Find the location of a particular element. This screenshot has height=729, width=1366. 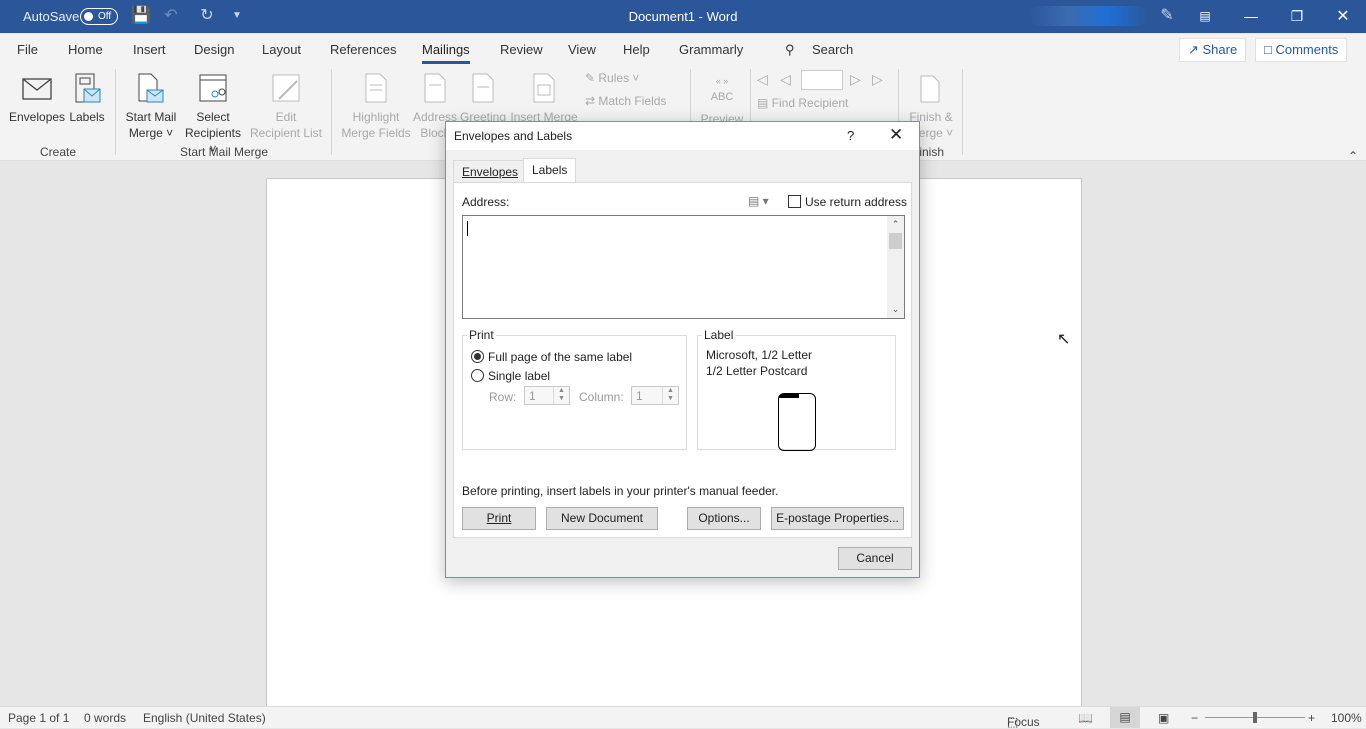

print-button: Print is located at coordinates (499, 518).